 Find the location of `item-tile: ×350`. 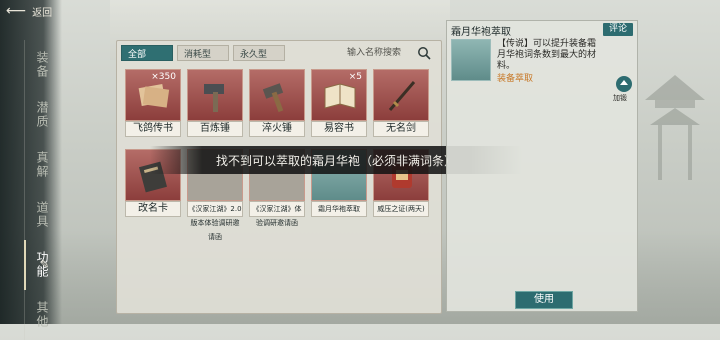

item-tile: ×350 is located at coordinates (153, 95).